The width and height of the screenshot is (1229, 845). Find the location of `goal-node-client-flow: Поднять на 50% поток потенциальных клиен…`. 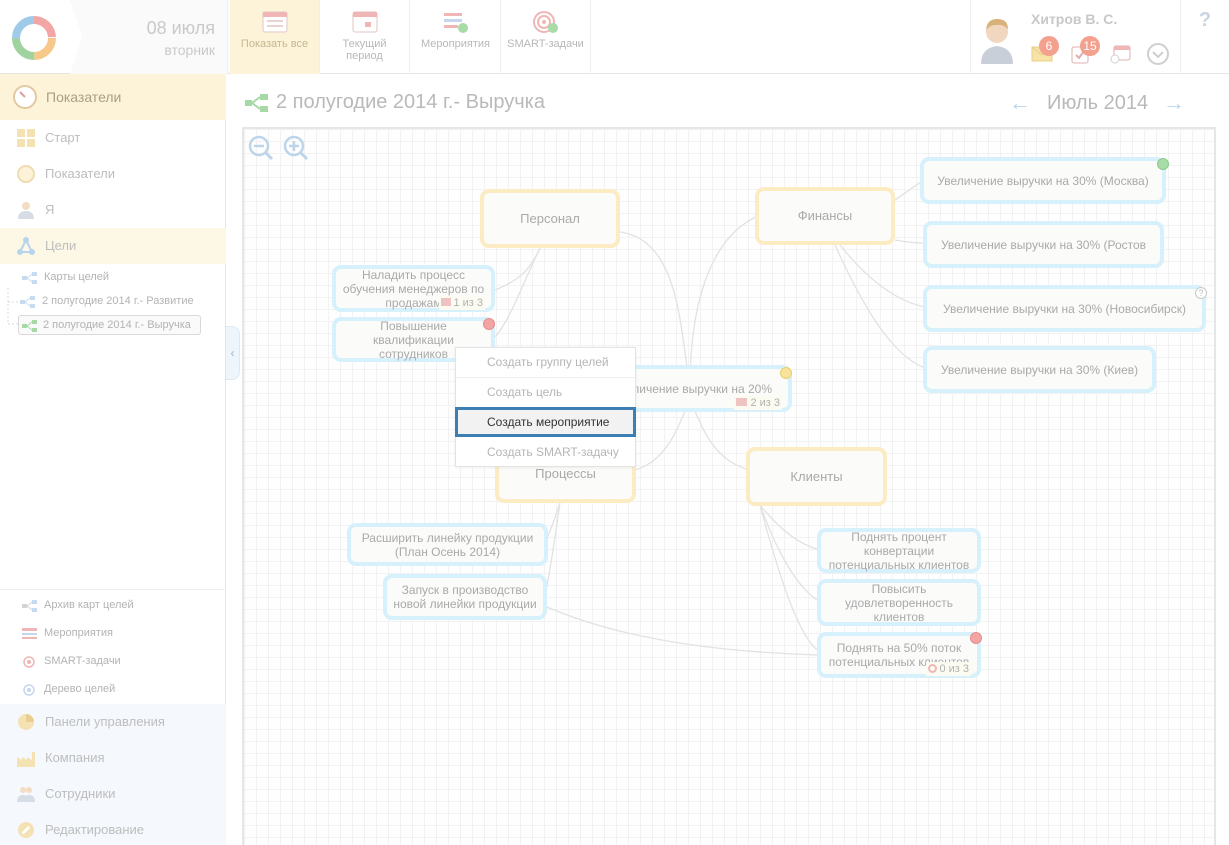

goal-node-client-flow: Поднять на 50% поток потенциальных клиен… is located at coordinates (899, 655).